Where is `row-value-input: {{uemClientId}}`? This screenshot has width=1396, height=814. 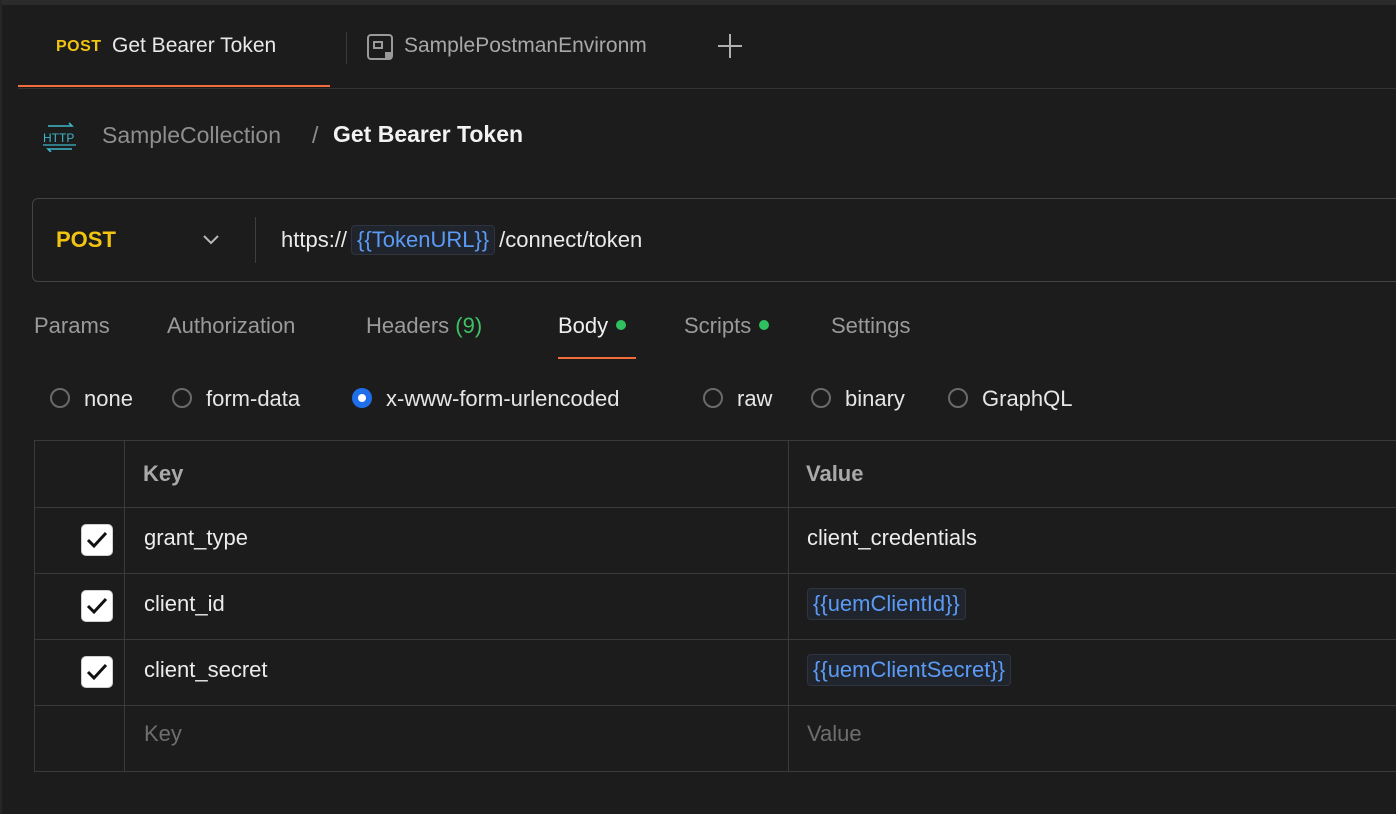 row-value-input: {{uemClientId}} is located at coordinates (886, 604).